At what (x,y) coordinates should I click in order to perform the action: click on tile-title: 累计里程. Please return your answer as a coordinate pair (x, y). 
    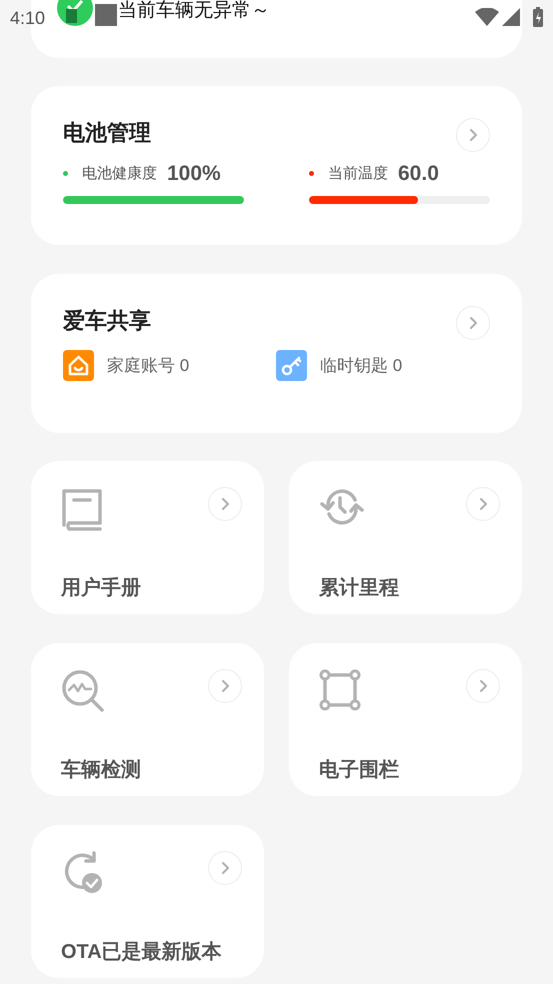
    Looking at the image, I should click on (359, 588).